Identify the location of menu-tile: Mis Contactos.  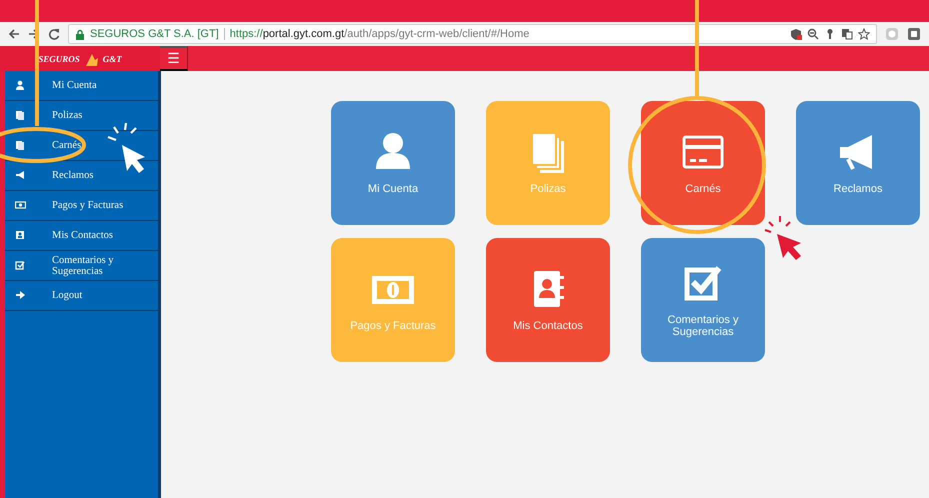
(548, 300).